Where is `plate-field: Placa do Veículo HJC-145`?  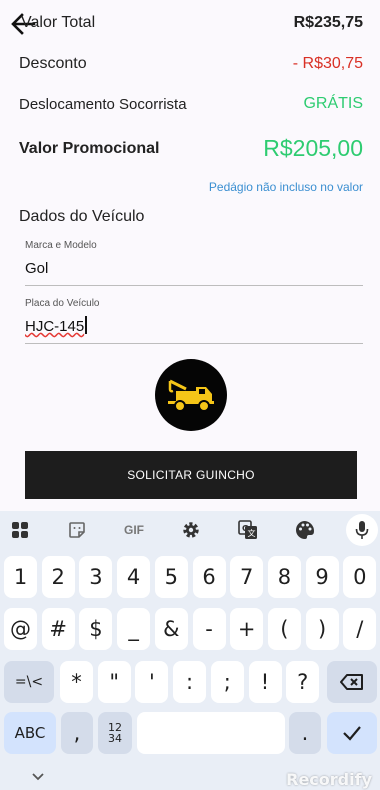 plate-field: Placa do Veículo HJC-145 is located at coordinates (194, 321).